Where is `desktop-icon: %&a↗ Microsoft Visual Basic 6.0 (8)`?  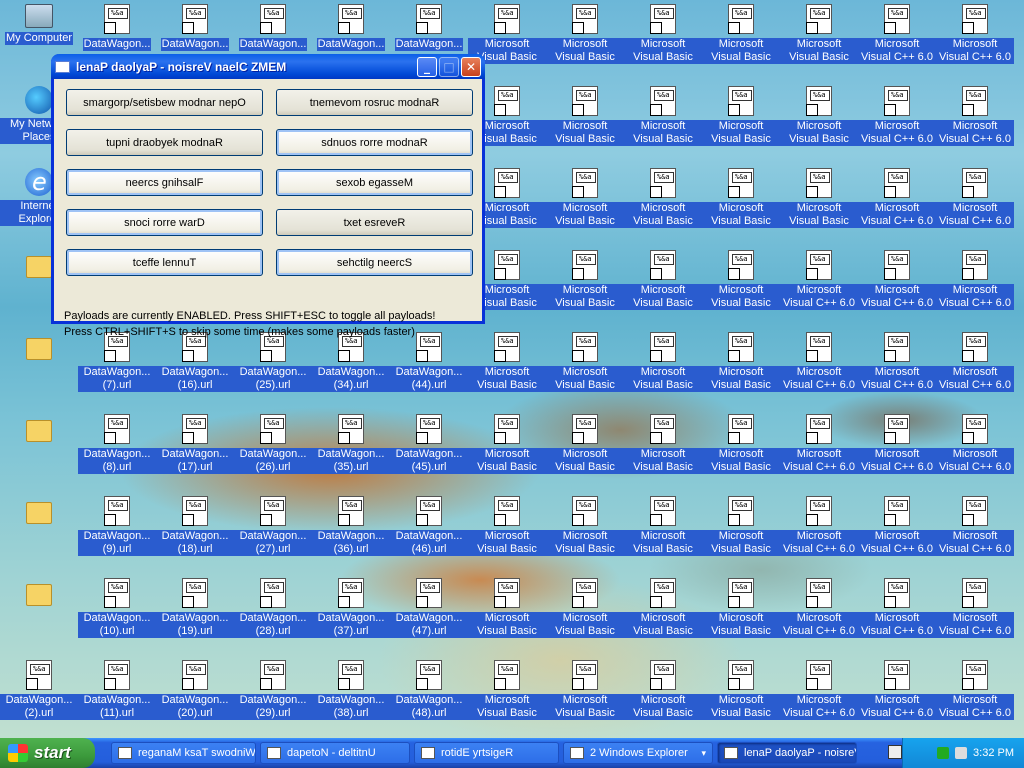
desktop-icon: %&a↗ Microsoft Visual Basic 6.0 (8) is located at coordinates (507, 532).